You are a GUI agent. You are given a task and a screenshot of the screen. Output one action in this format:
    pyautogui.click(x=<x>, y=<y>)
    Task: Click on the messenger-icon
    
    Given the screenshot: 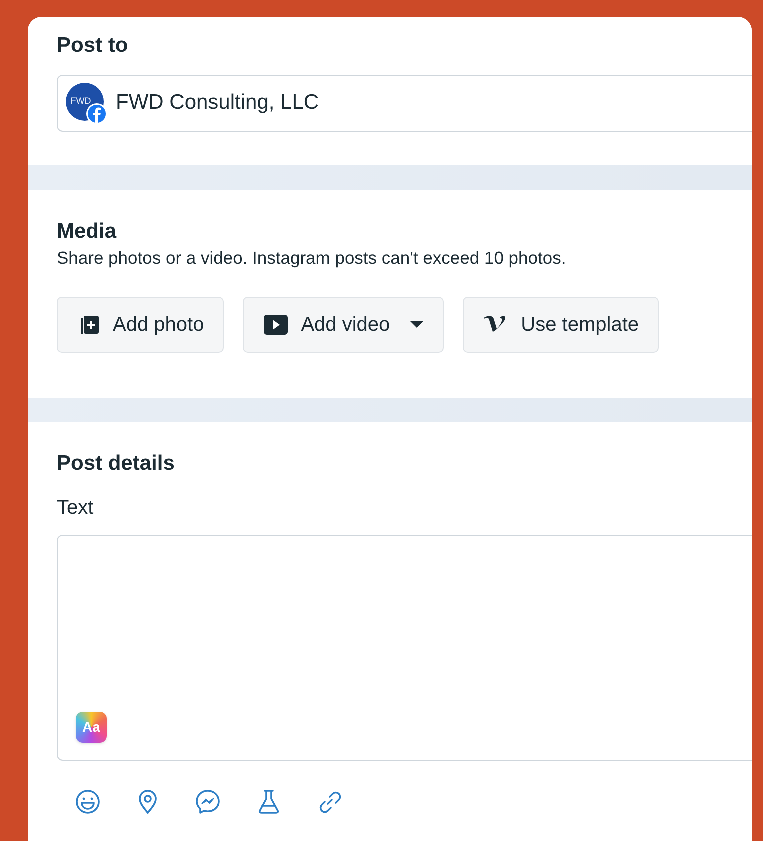 What is the action you would take?
    pyautogui.click(x=208, y=802)
    